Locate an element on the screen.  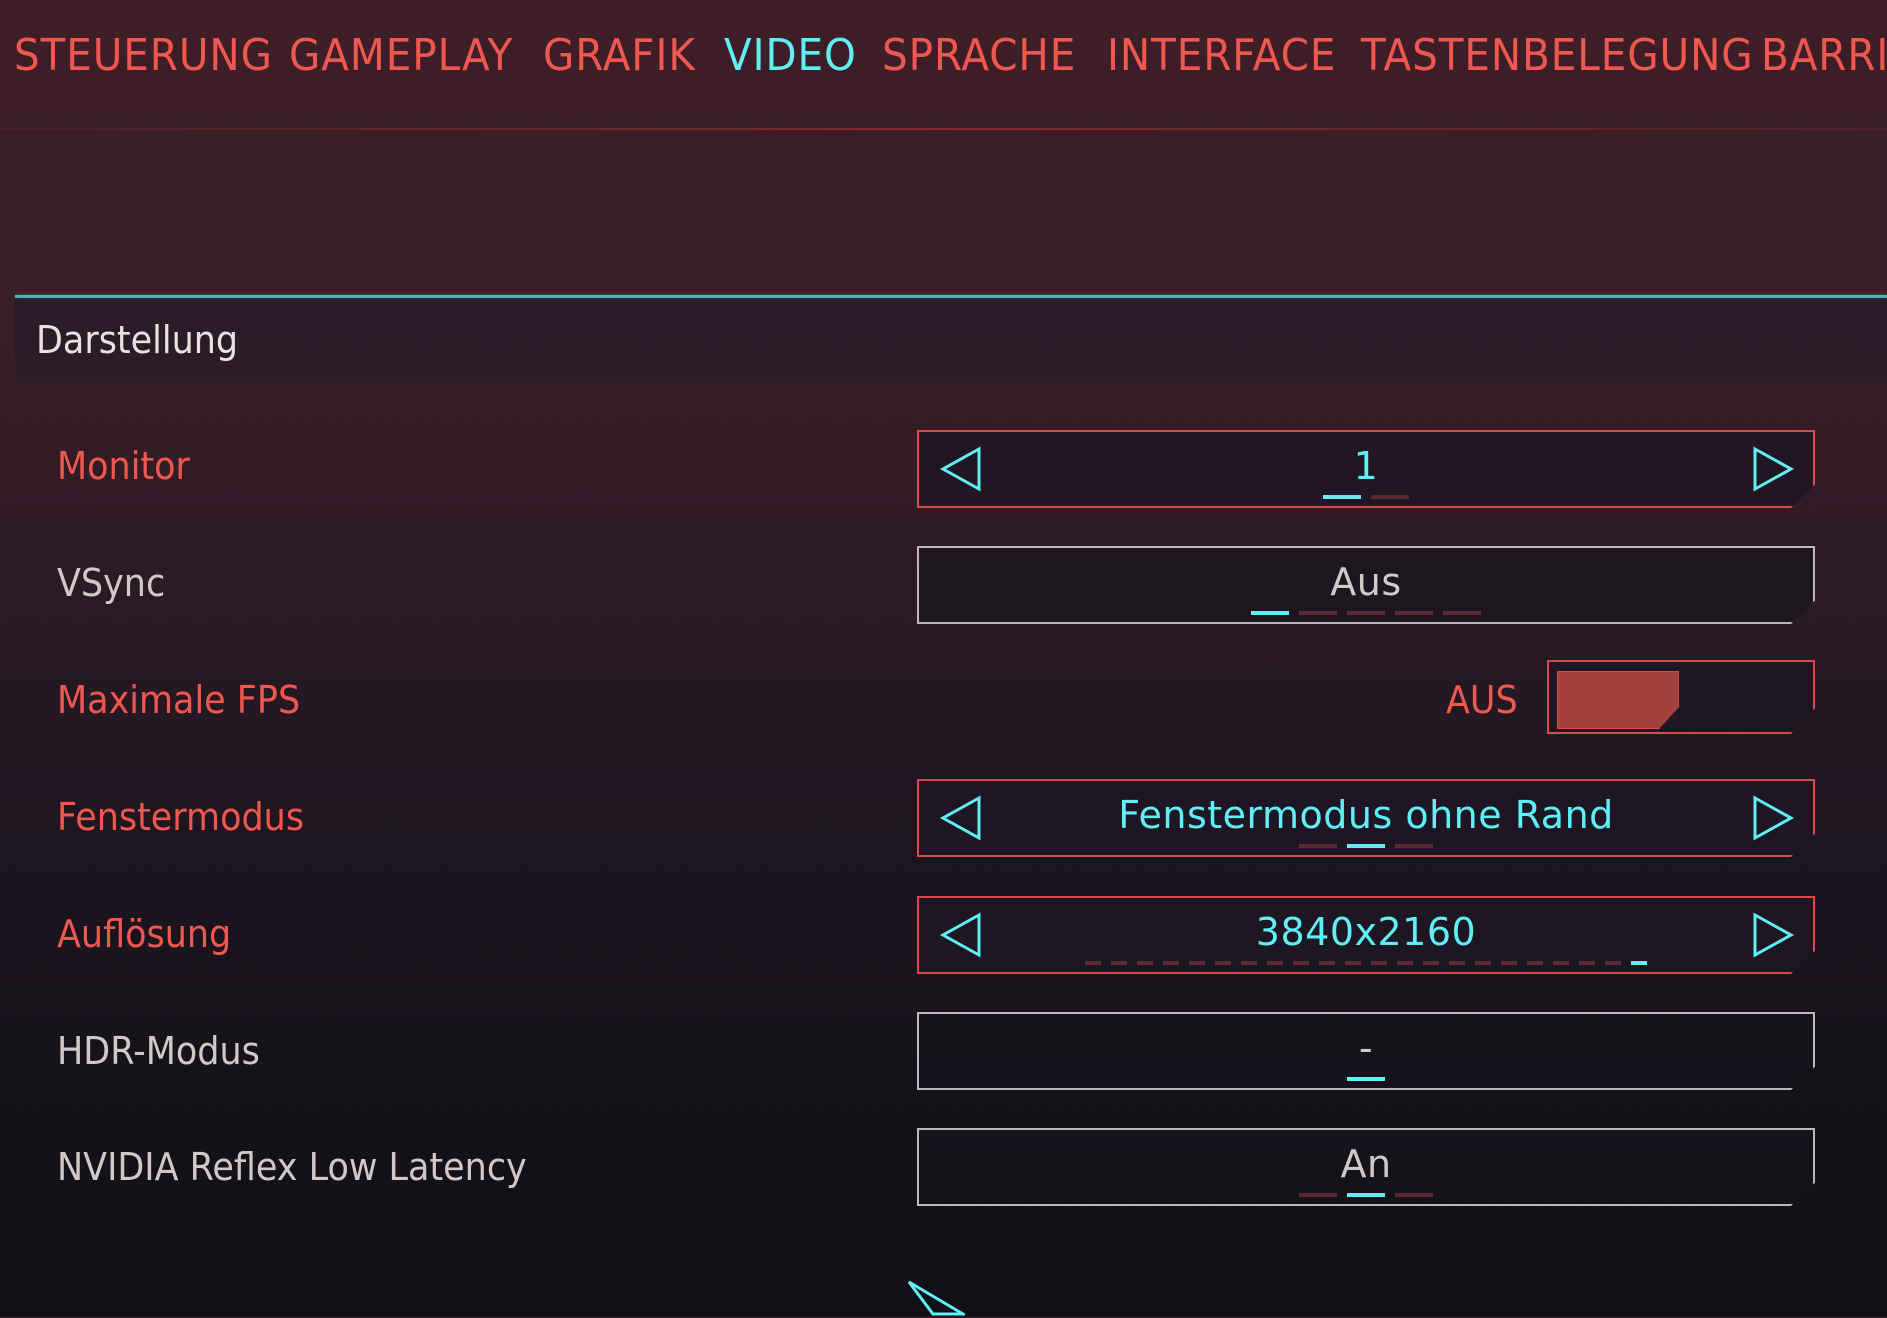
vsync-value: Aus is located at coordinates (1366, 582).